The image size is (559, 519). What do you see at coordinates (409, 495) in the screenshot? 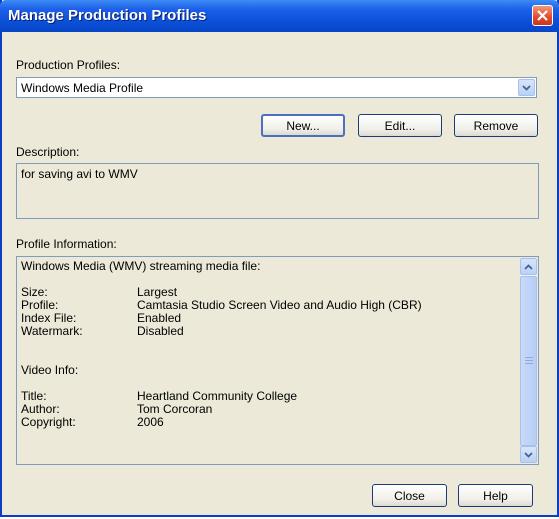
I see `close-button: Close` at bounding box center [409, 495].